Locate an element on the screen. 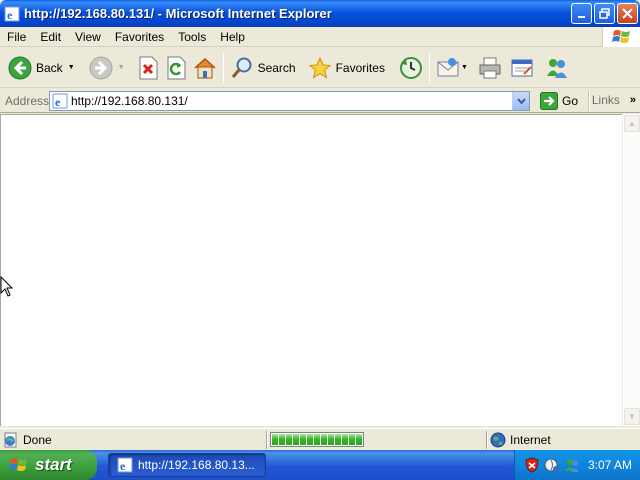 The width and height of the screenshot is (640, 480). chevron-right-icon: » is located at coordinates (633, 100).